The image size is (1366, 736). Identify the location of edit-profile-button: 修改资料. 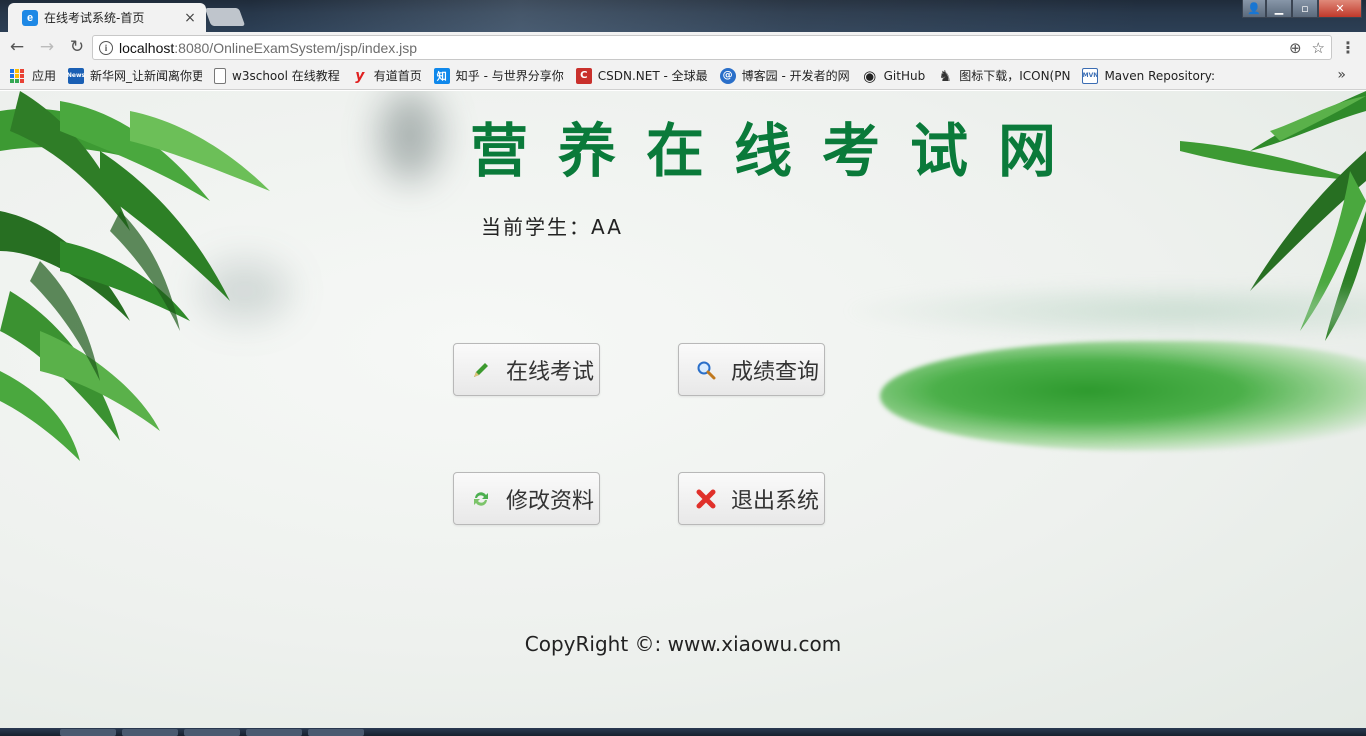
(526, 498).